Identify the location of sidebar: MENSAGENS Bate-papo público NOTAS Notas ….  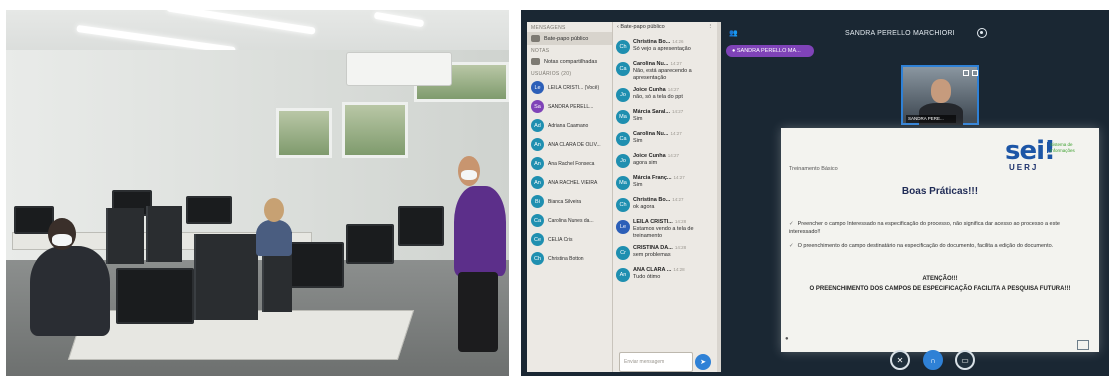
(570, 197).